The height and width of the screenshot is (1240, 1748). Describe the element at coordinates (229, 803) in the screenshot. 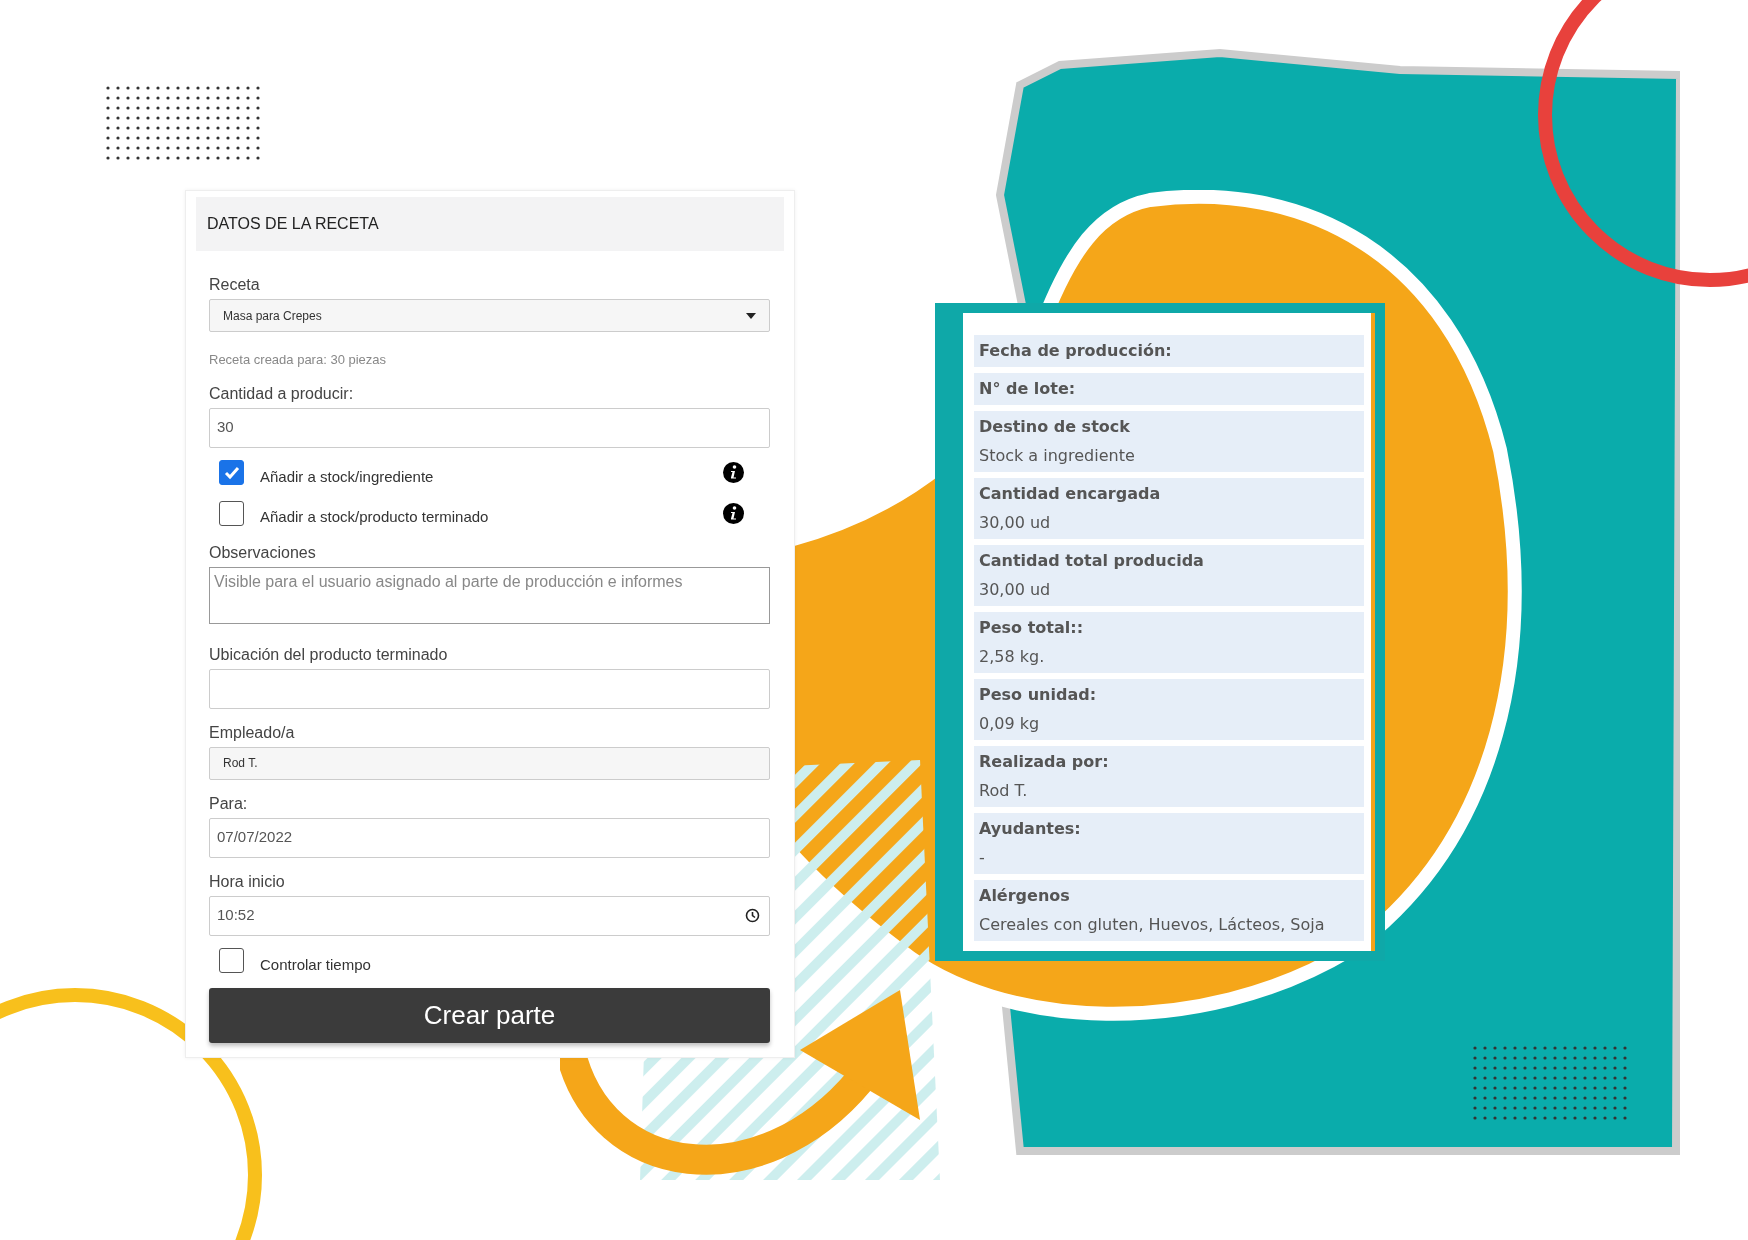

I see `field-label: Para:` at that location.